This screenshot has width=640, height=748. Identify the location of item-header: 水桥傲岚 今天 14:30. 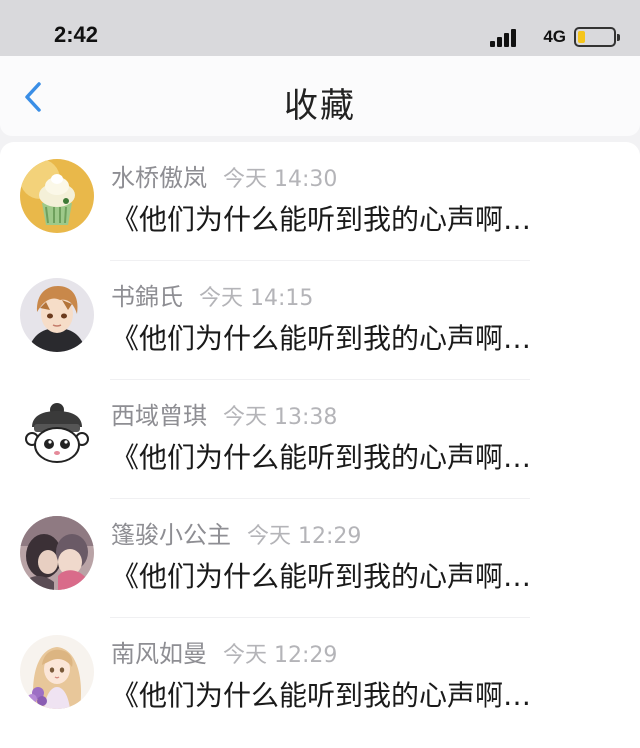
(224, 175).